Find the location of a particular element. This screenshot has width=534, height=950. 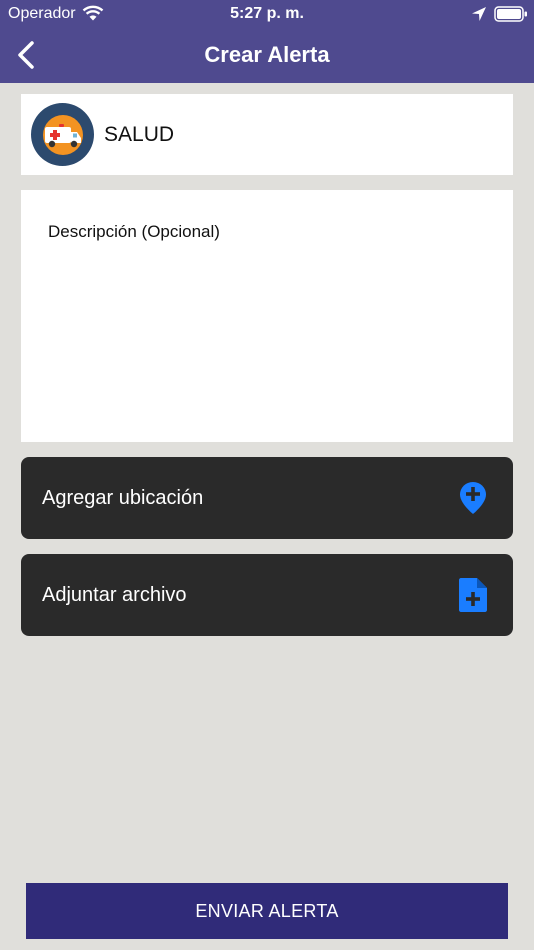

app-header: Operador 5:27 p. m. Crear Alerta is located at coordinates (267, 41).